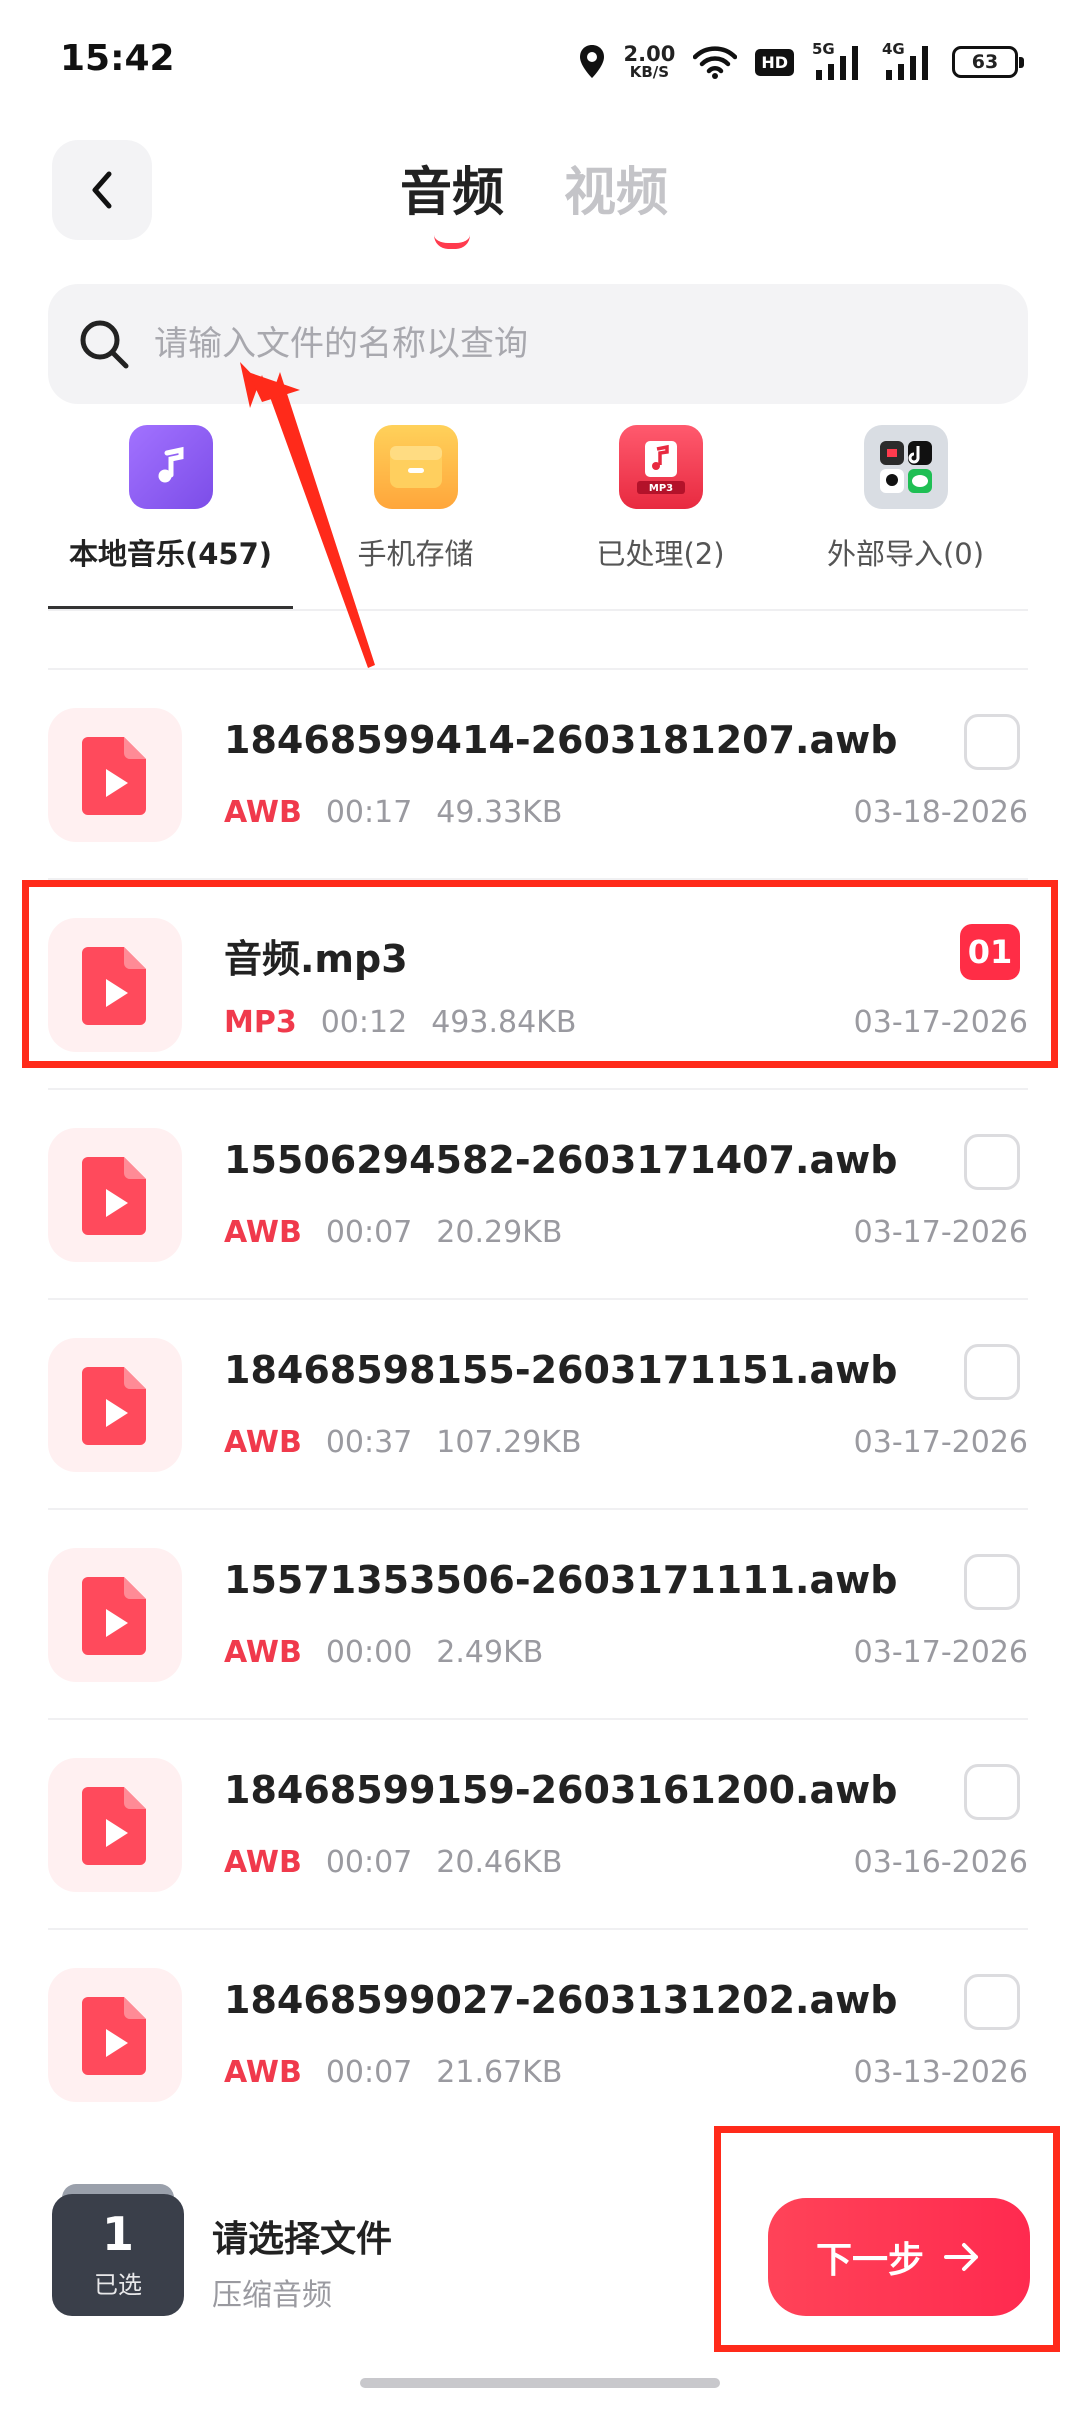  Describe the element at coordinates (940, 812) in the screenshot. I see `file-date: 03-18-2026` at that location.